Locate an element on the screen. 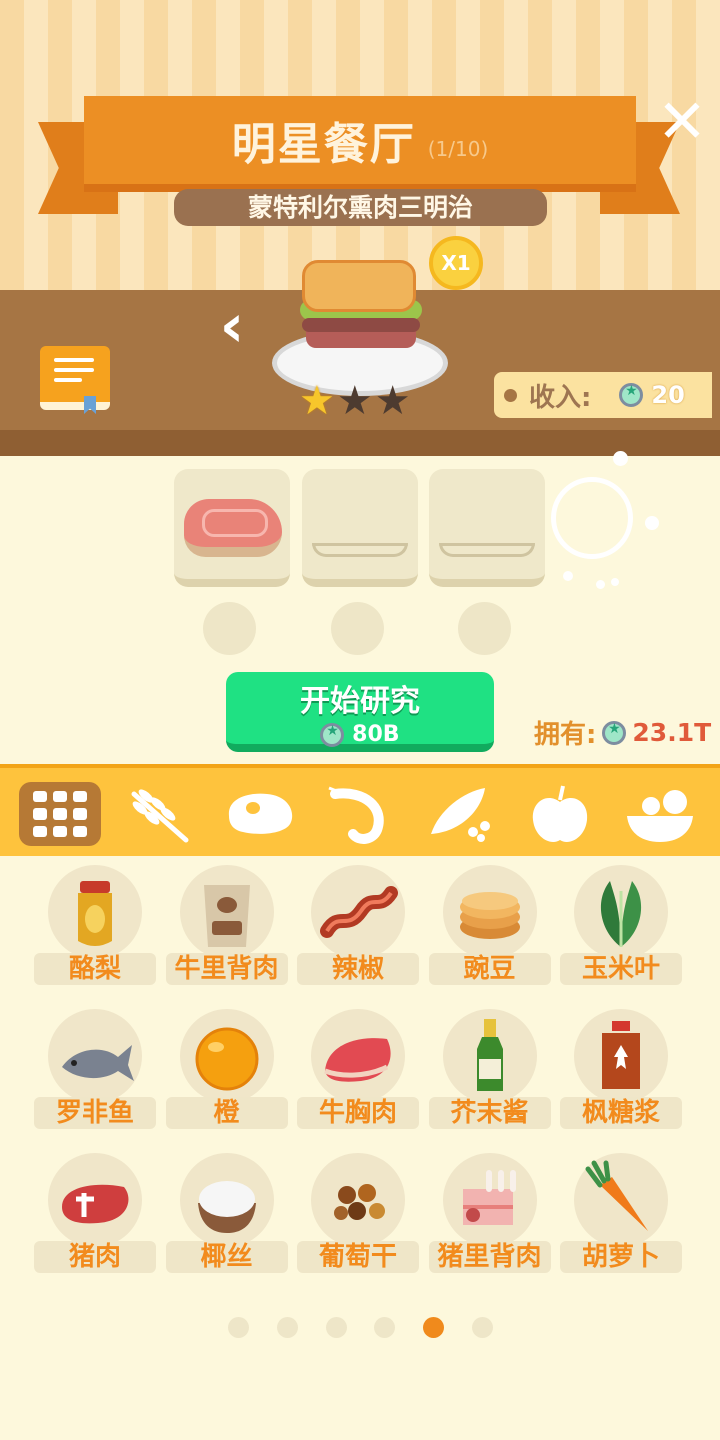  dish-progress: (1/10) is located at coordinates (458, 149).